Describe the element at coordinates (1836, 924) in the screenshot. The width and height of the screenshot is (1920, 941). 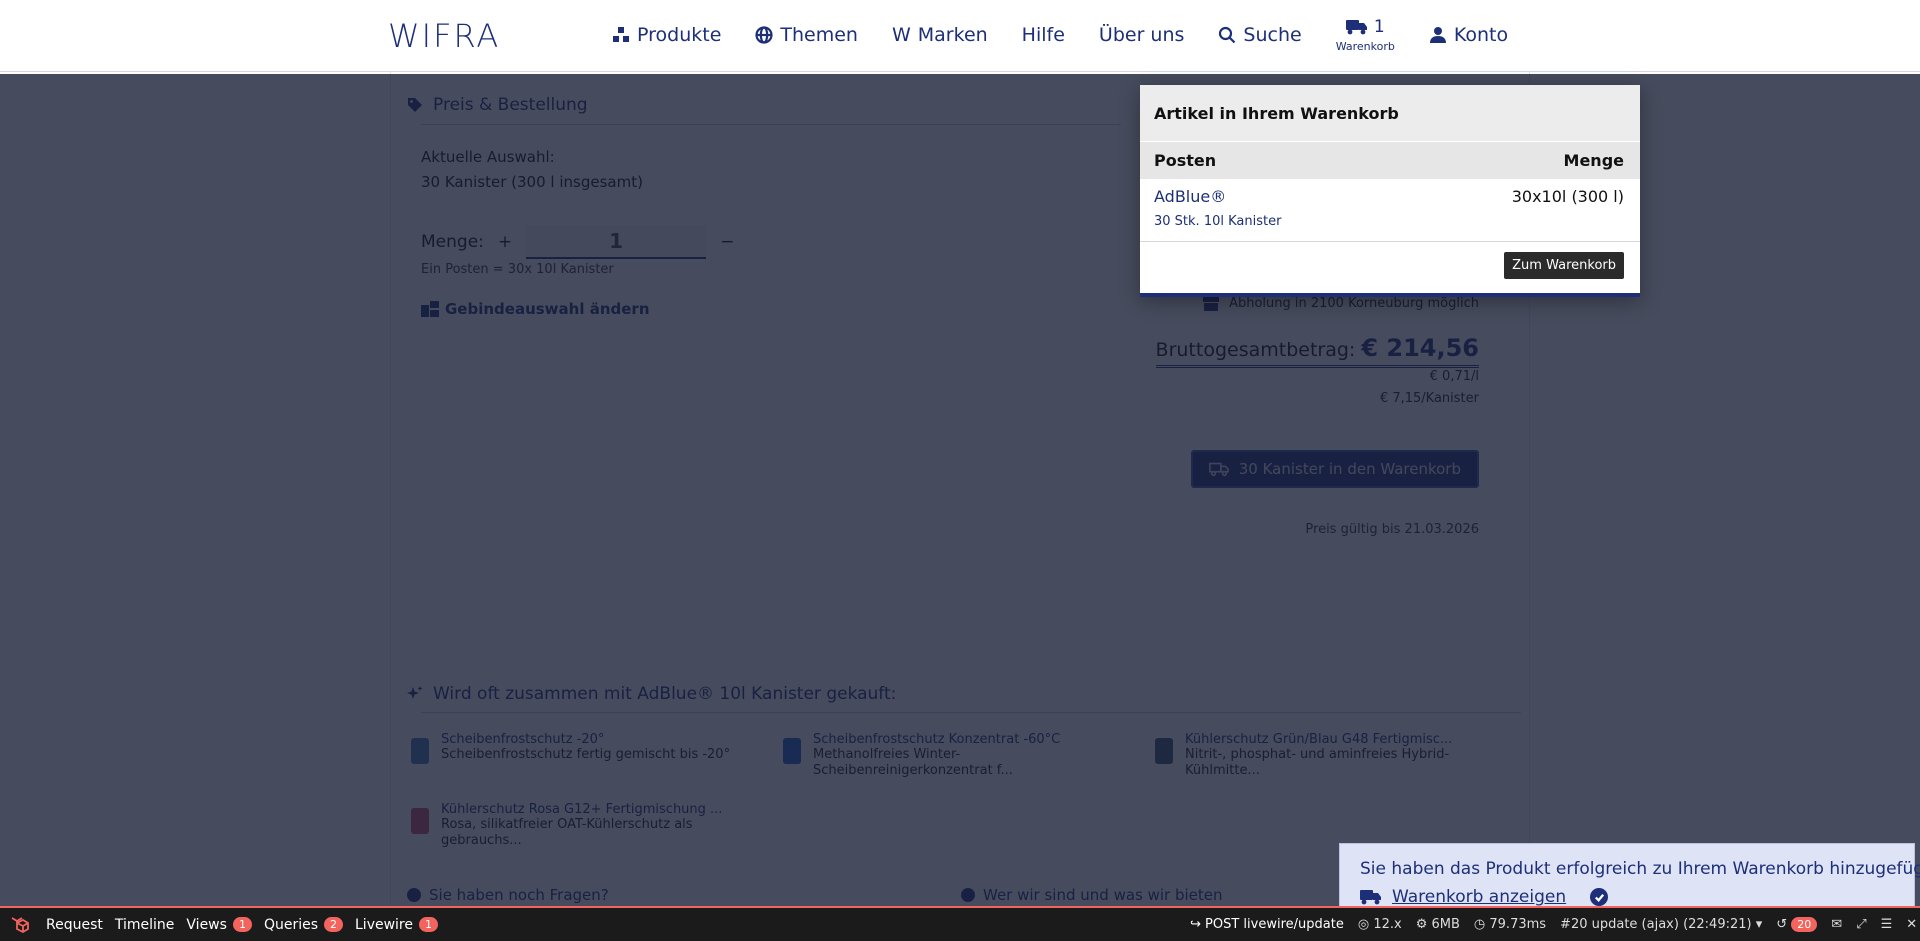
I see `chat-icon: ✉` at that location.